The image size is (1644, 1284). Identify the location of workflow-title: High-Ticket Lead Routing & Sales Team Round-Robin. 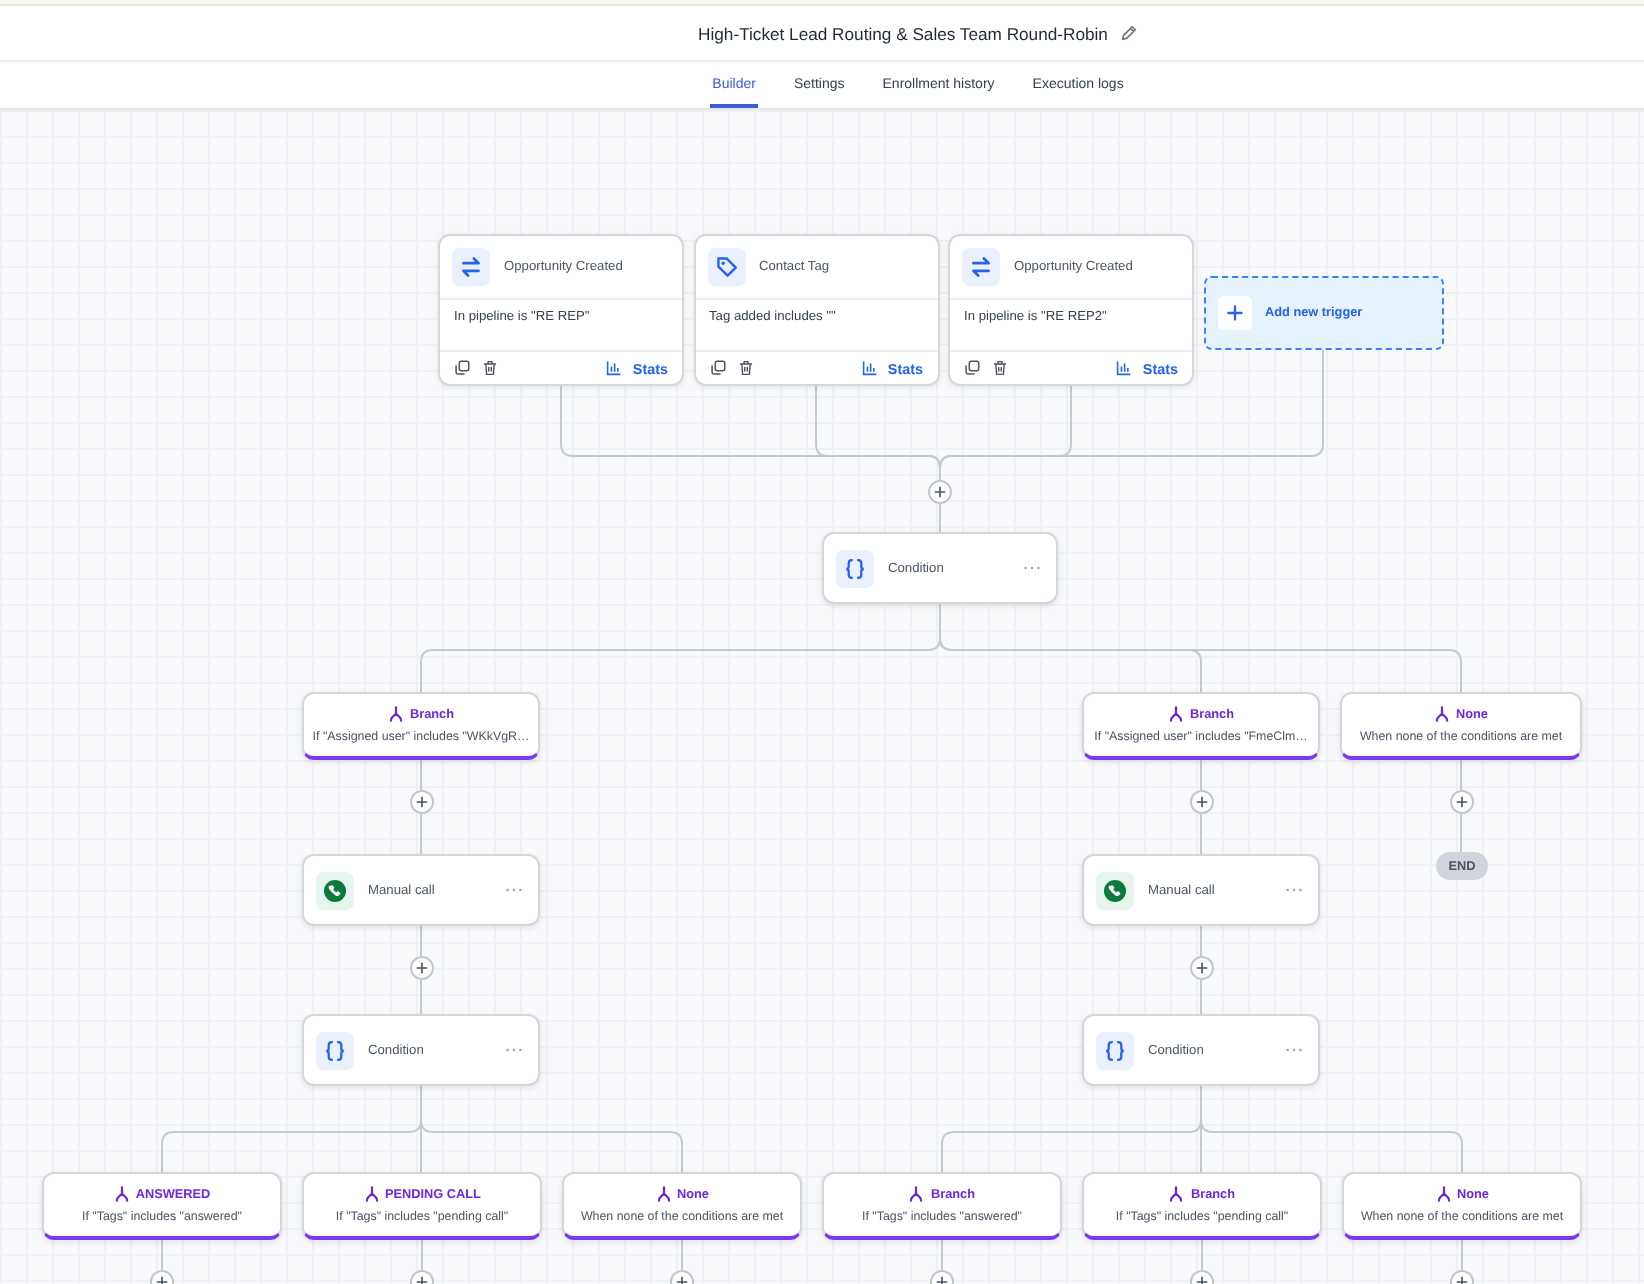
(903, 33).